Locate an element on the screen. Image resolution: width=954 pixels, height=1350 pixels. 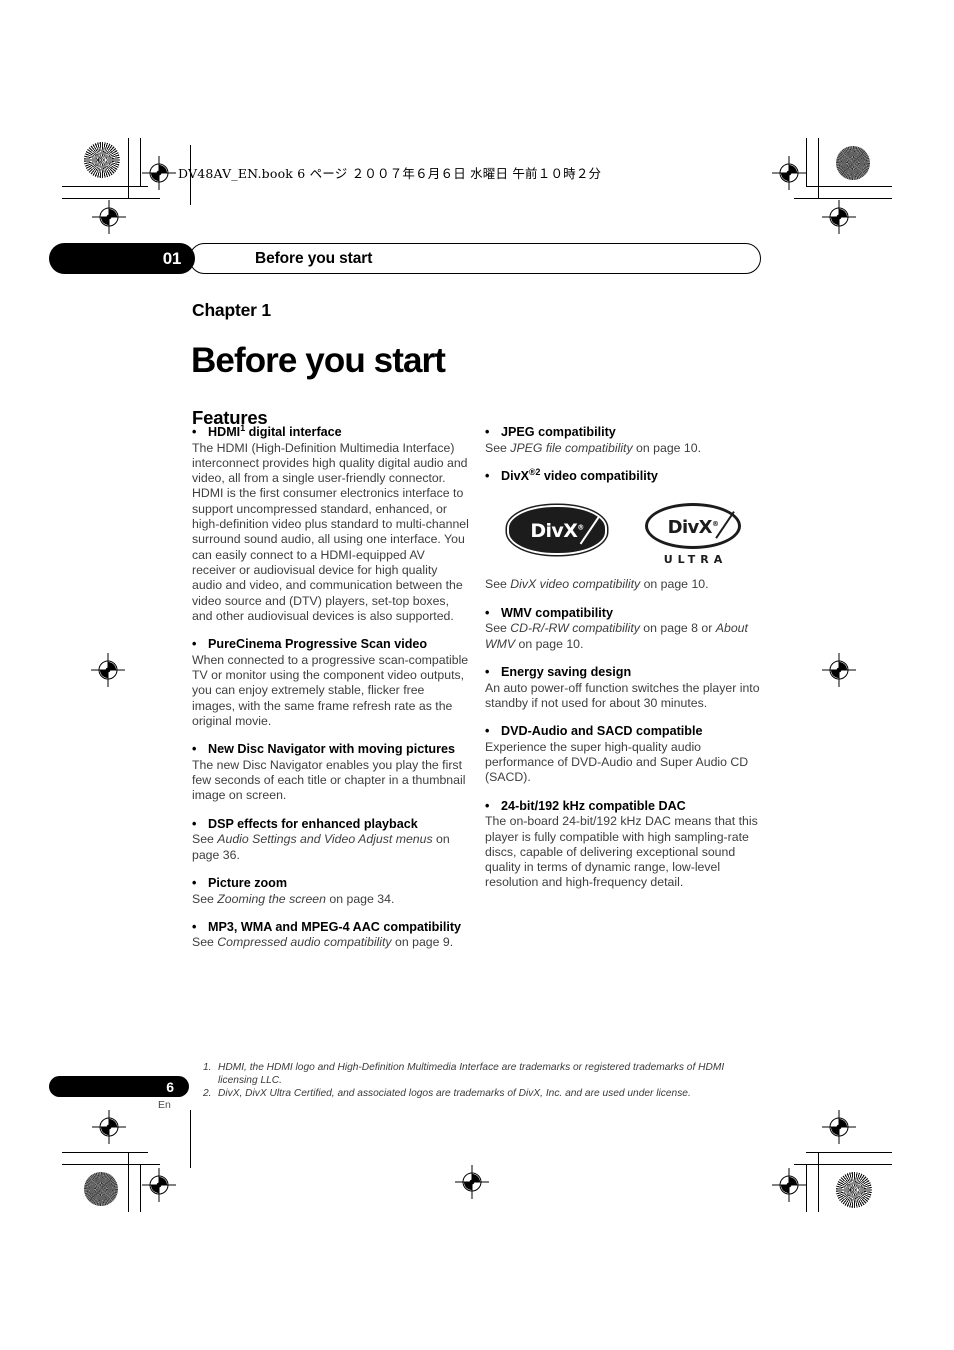
feature-title: • DivX®2 video compatibility is located at coordinates (571, 474).